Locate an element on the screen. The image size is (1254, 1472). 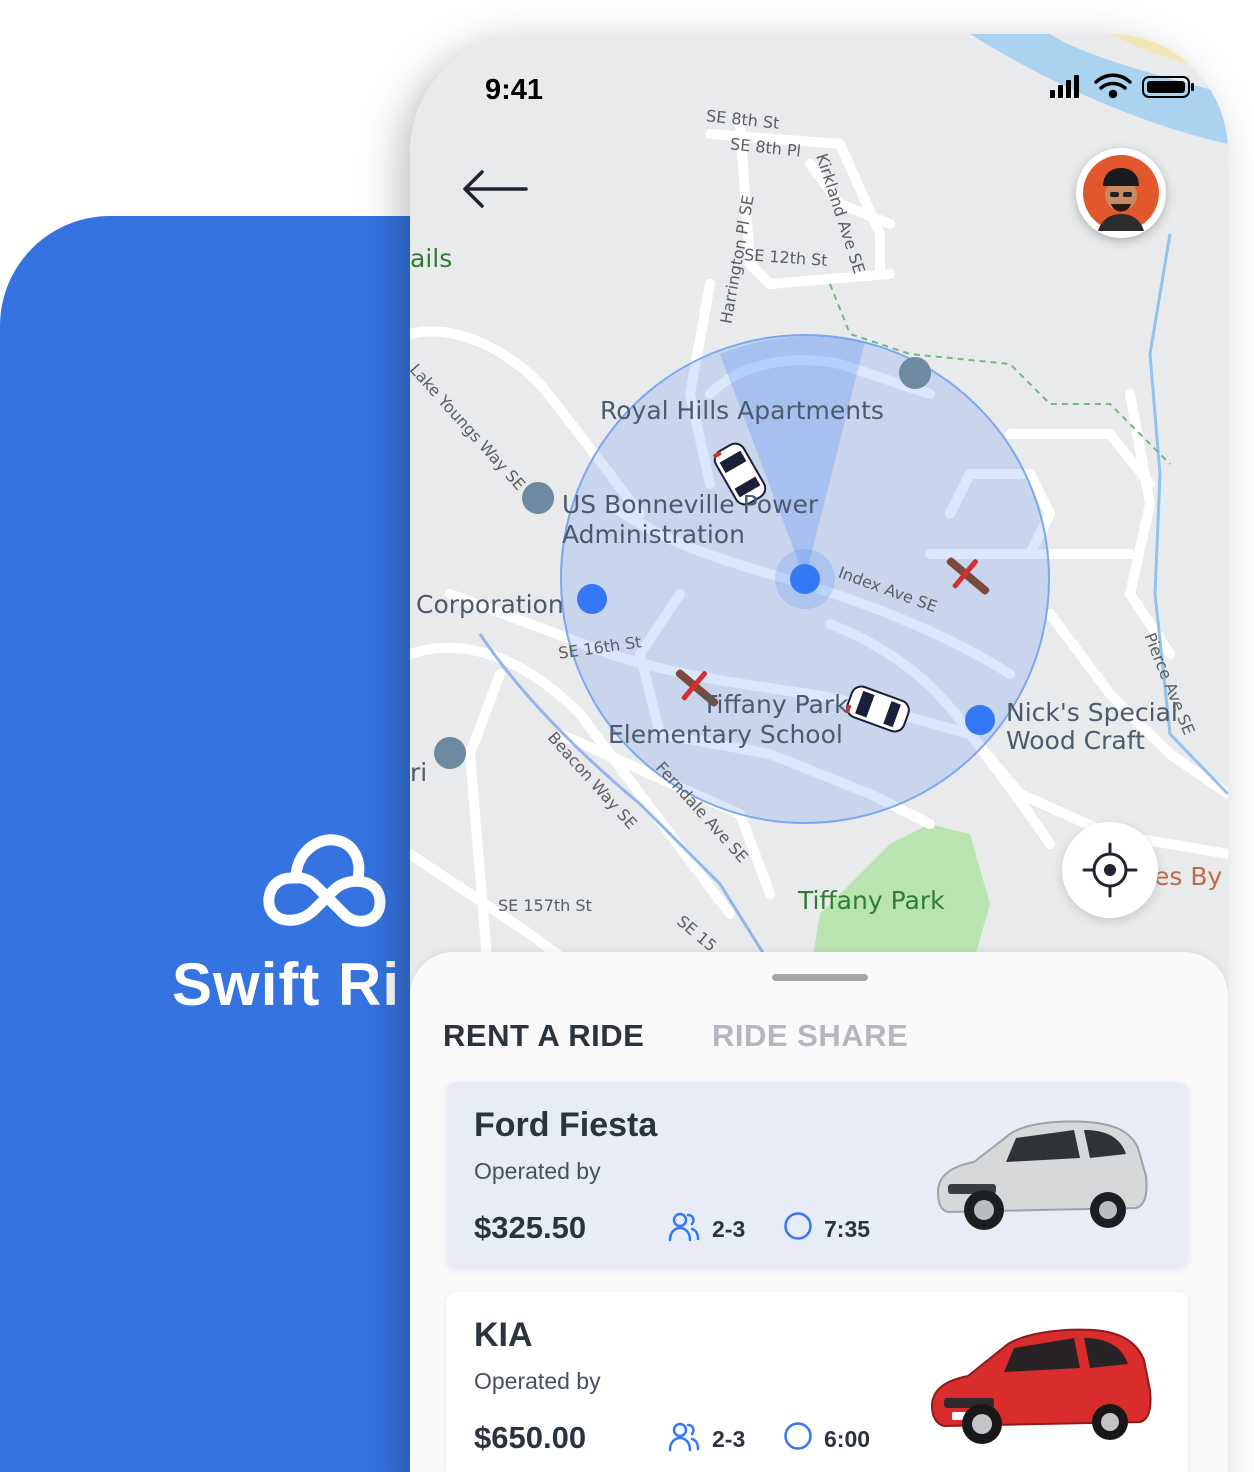
map-poi-label: Elementary School is located at coordinates (725, 734).